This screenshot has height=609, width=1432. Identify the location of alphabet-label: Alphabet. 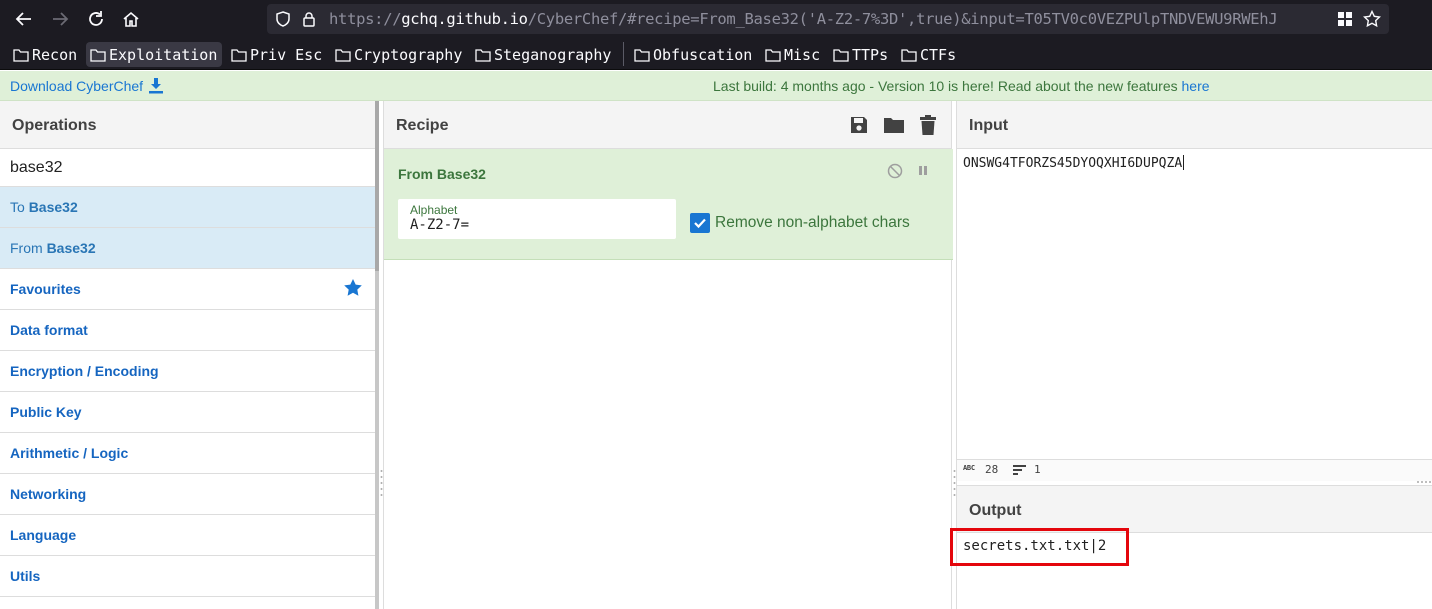
(434, 210).